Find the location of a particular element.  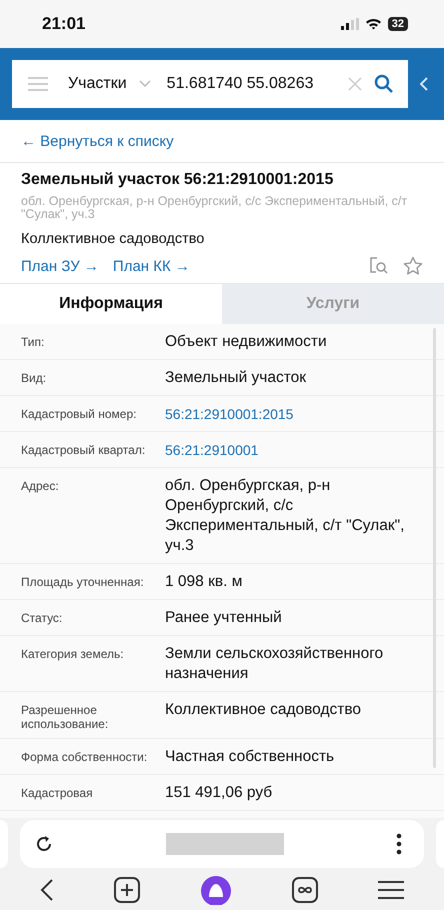

parcel-usage: Коллективное садоводство is located at coordinates (113, 239).